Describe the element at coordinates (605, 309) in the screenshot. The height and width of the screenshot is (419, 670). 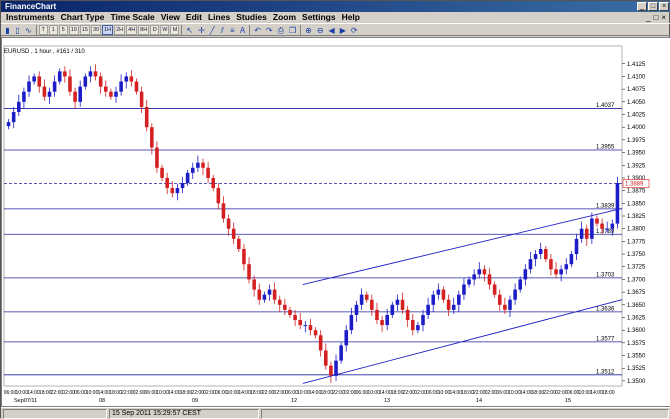
I see `level-label: 1.3636` at that location.